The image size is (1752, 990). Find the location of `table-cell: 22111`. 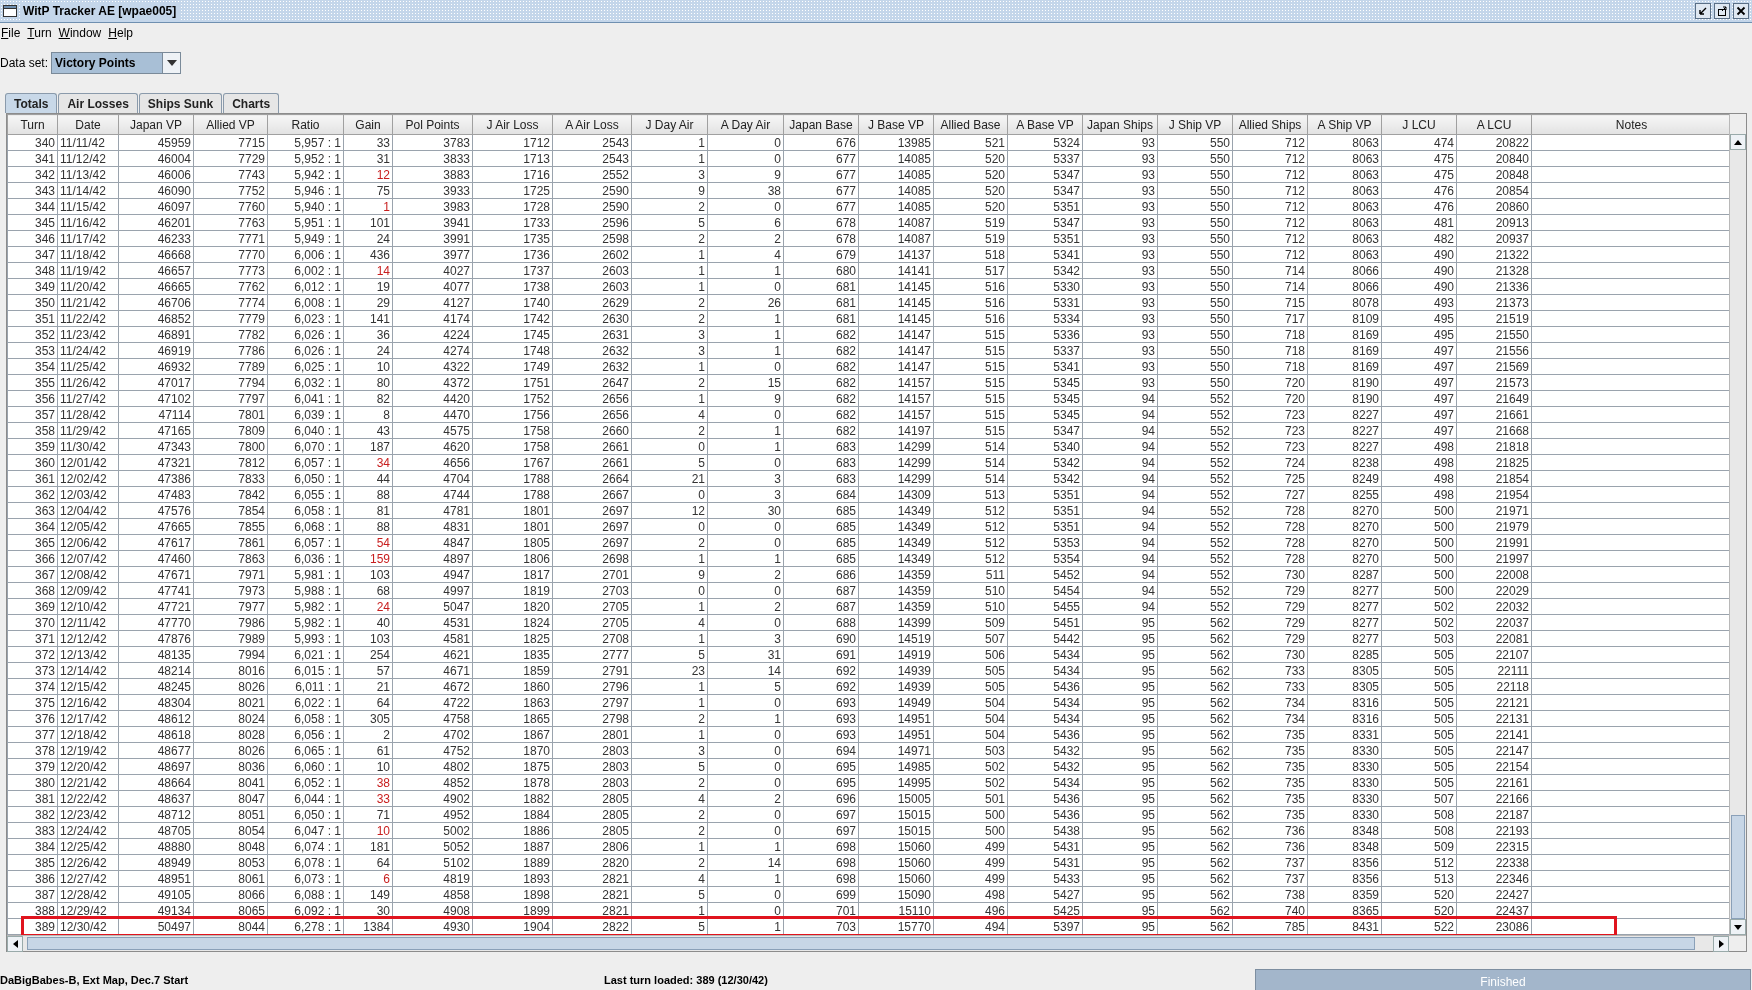

table-cell: 22111 is located at coordinates (1494, 670).